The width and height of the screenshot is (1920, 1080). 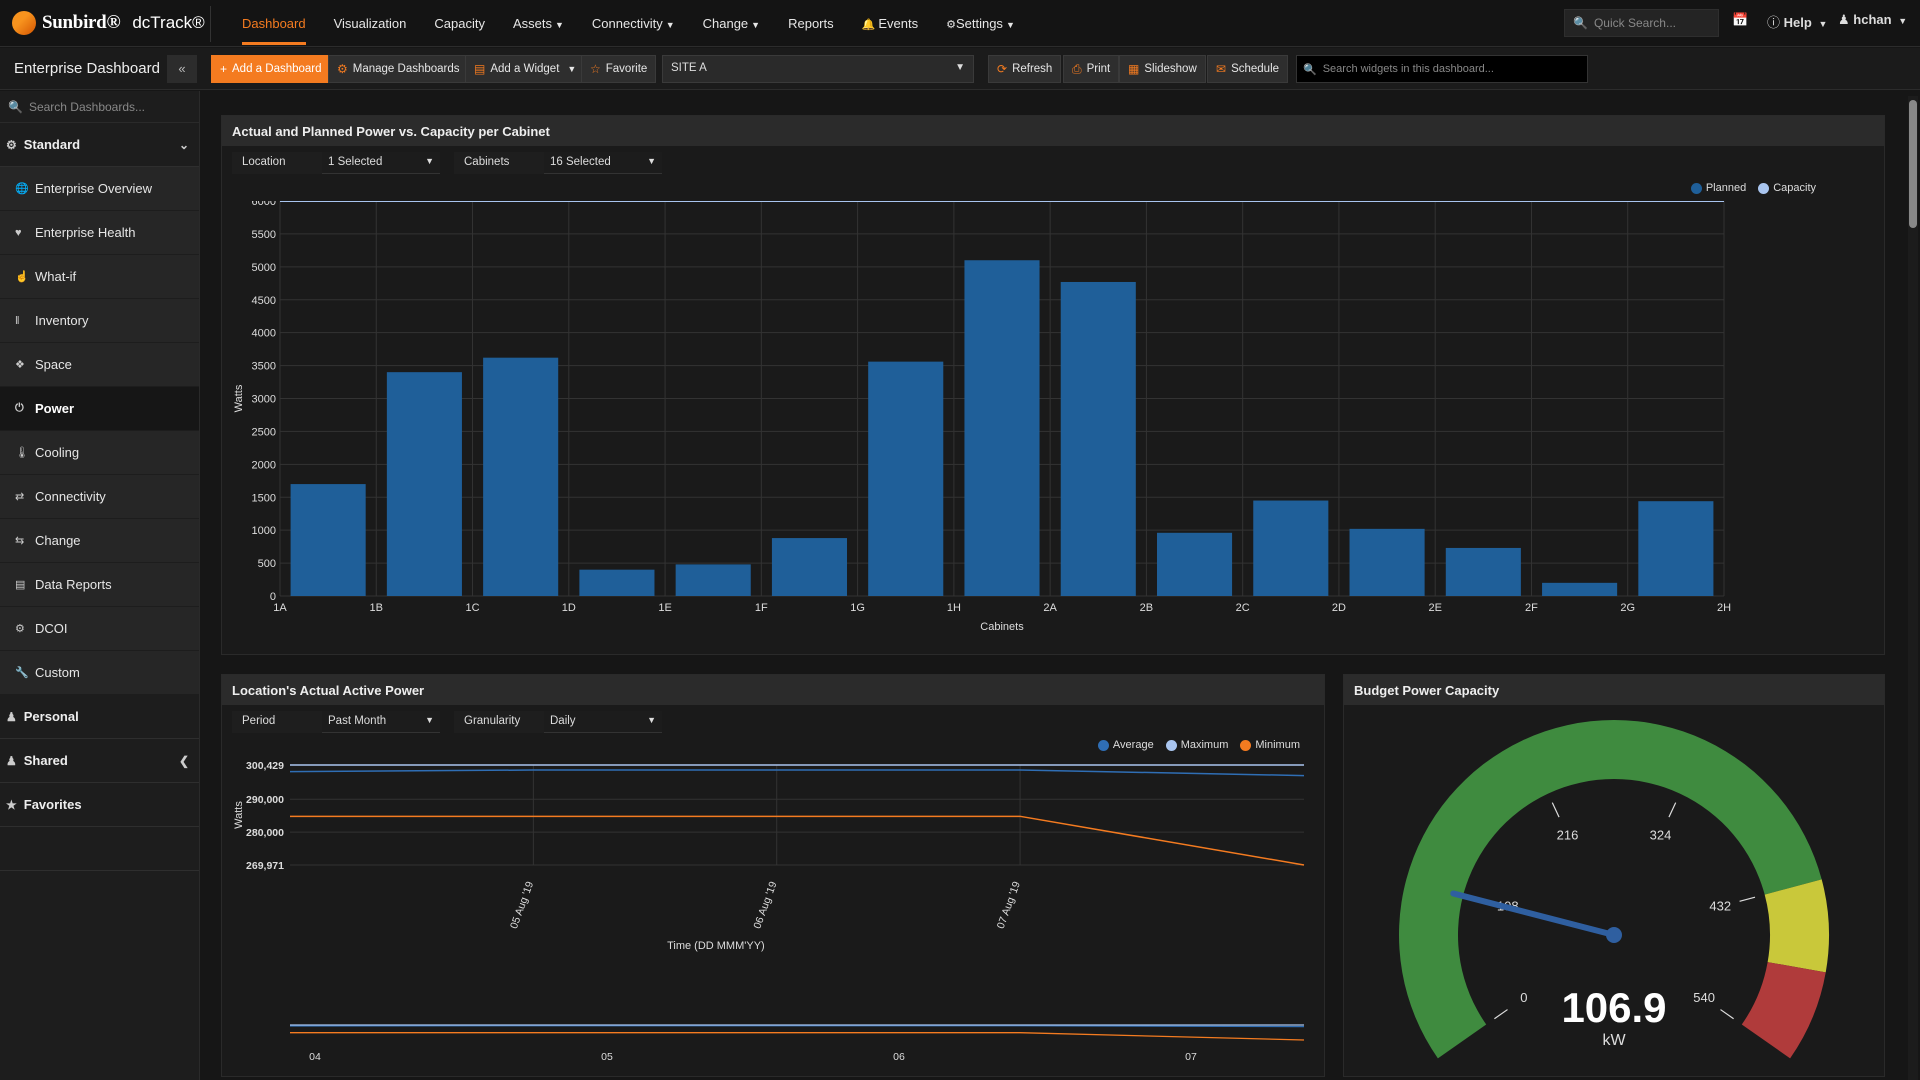 I want to click on granularity-filter: Granularity Daily▼, so click(x=558, y=722).